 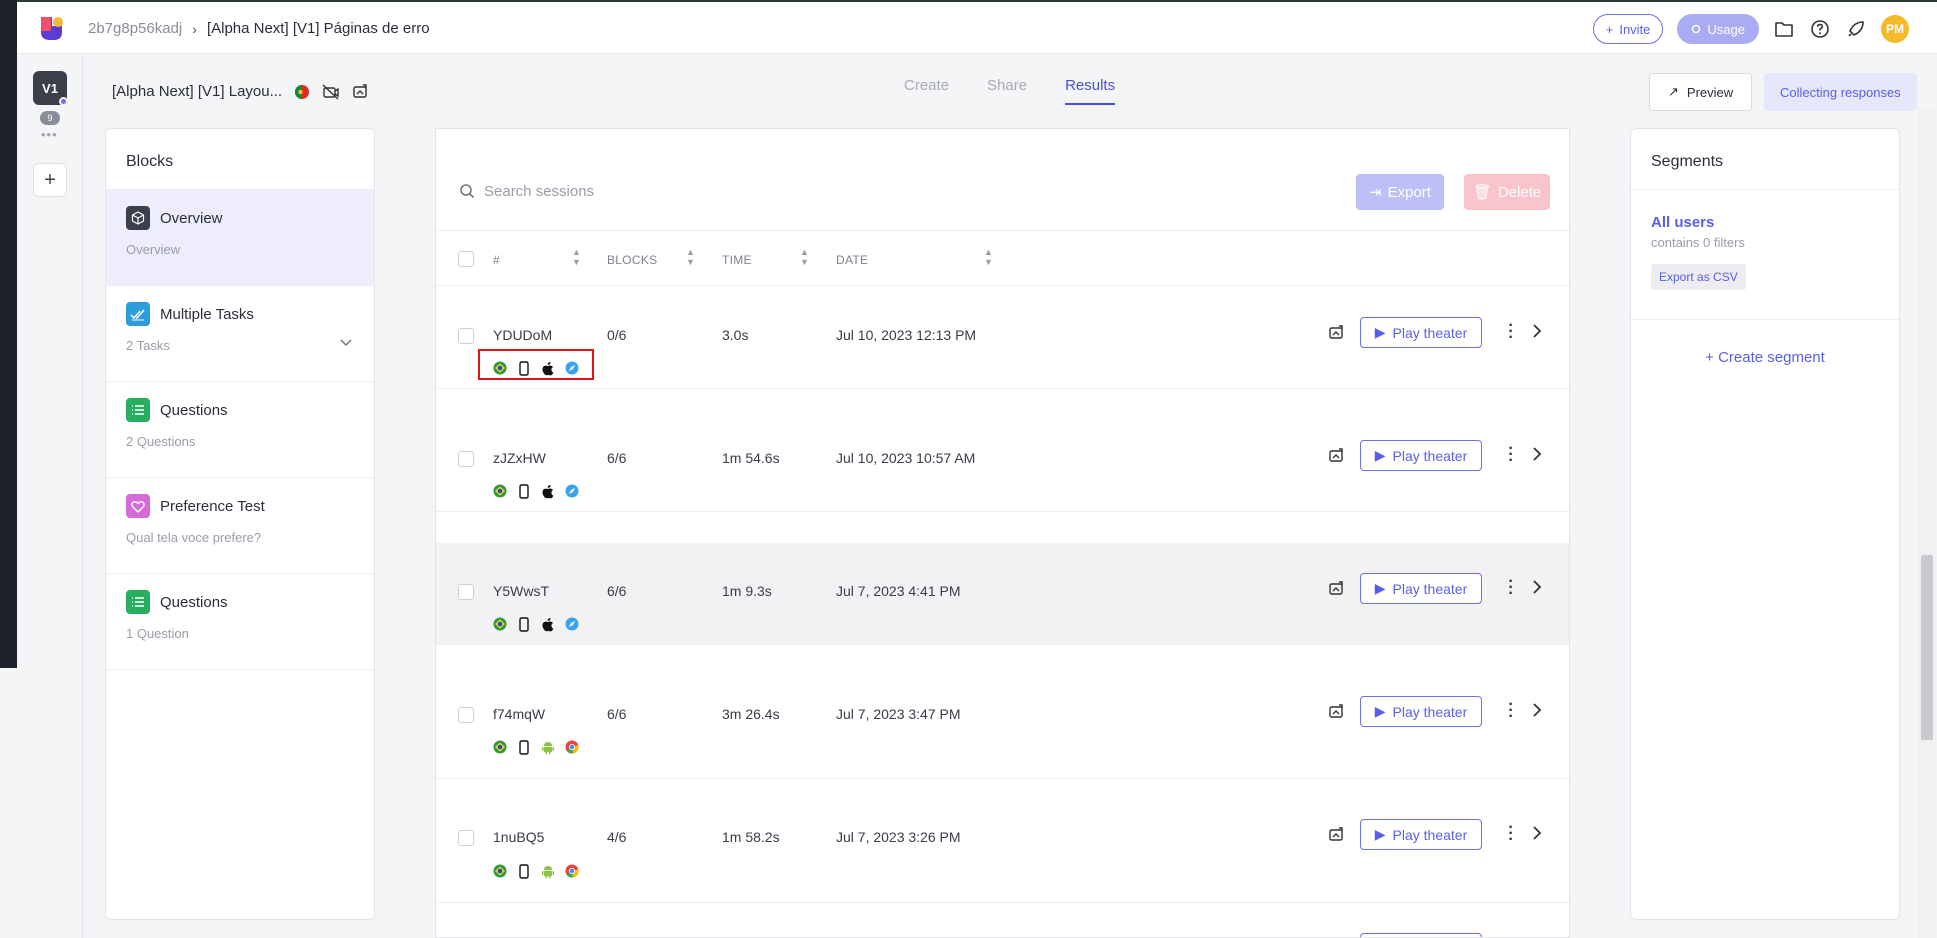 I want to click on session-id: Y5WwsT, so click(x=521, y=591).